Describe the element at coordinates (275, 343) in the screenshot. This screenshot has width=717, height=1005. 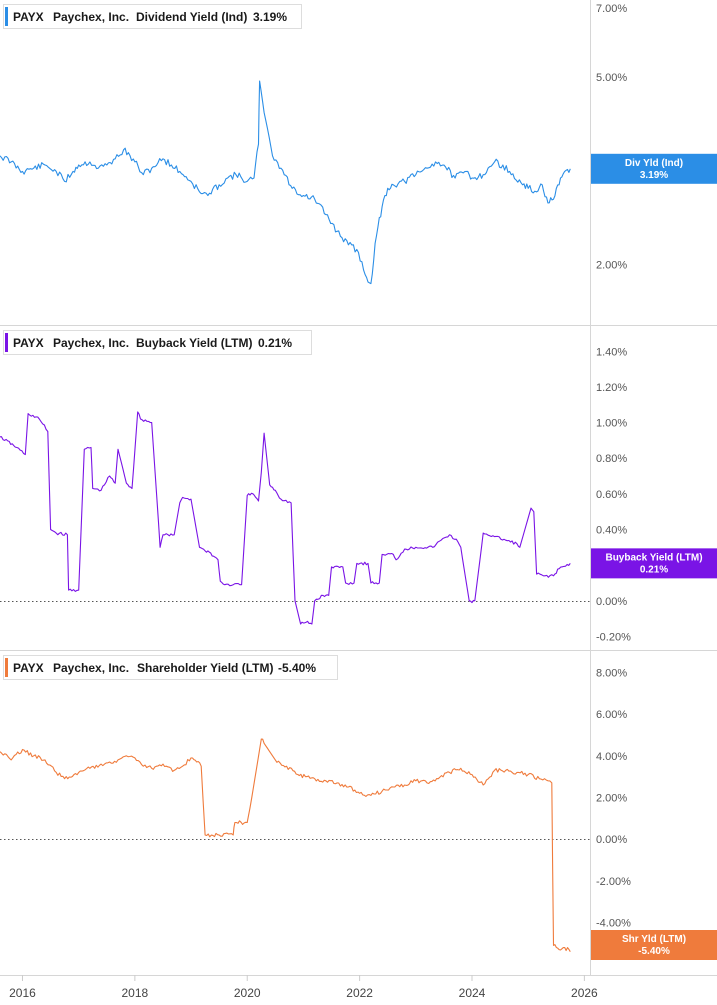
I see `legend-current-value: 0.21%` at that location.